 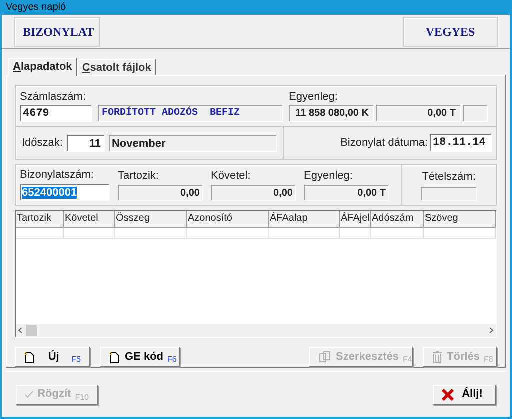 What do you see at coordinates (448, 394) in the screenshot?
I see `close-icon` at bounding box center [448, 394].